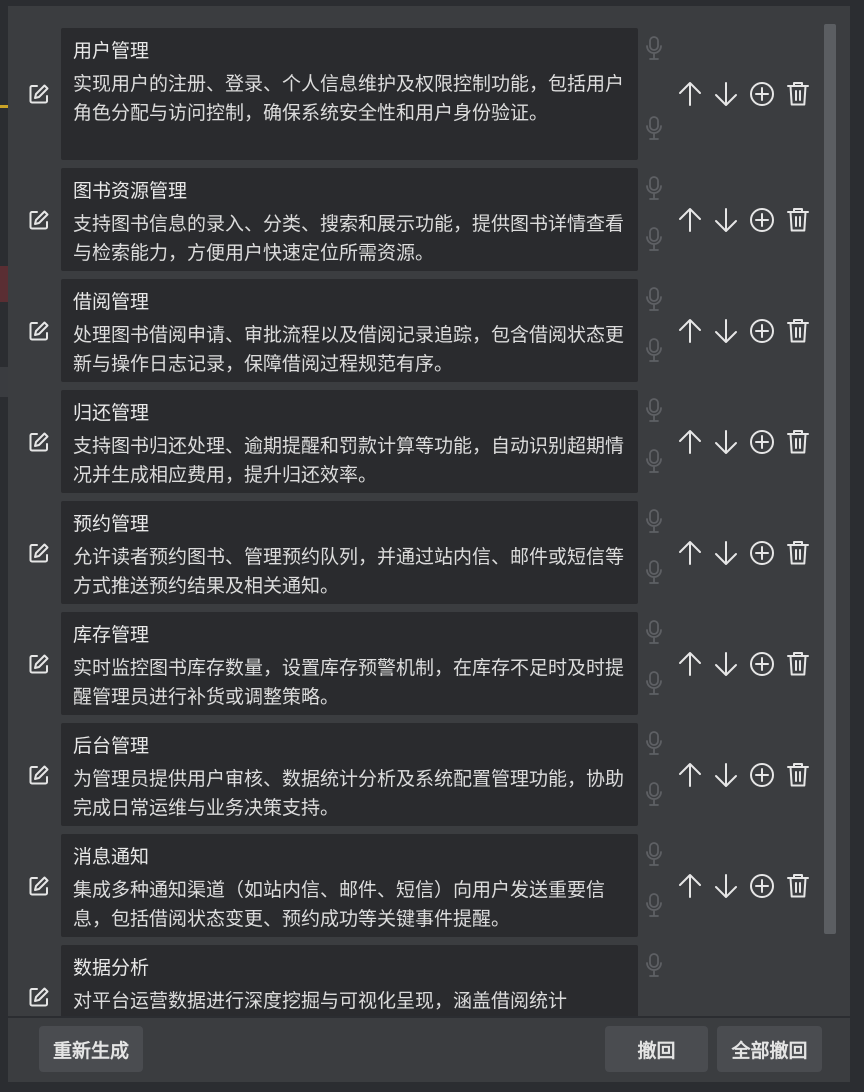  I want to click on module-title: 消息通知, so click(111, 857).